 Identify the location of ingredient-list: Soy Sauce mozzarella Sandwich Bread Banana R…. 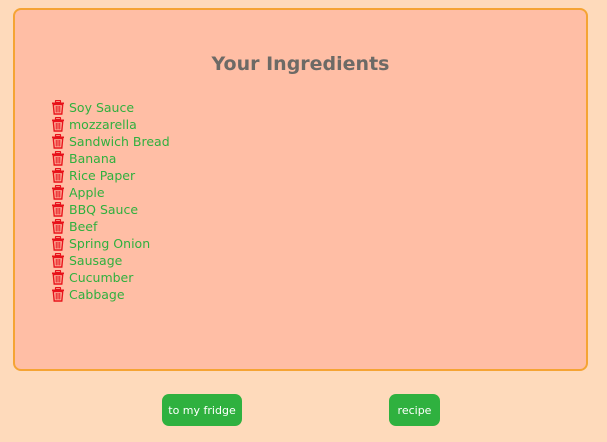
(110, 201).